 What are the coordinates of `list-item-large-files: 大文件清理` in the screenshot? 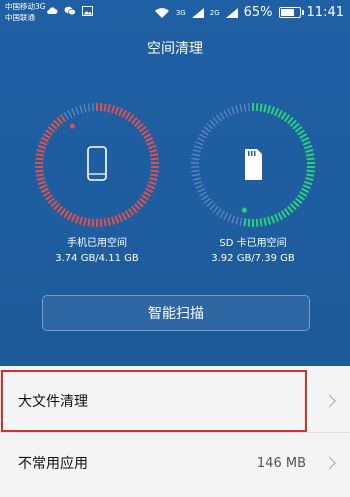 It's located at (175, 401).